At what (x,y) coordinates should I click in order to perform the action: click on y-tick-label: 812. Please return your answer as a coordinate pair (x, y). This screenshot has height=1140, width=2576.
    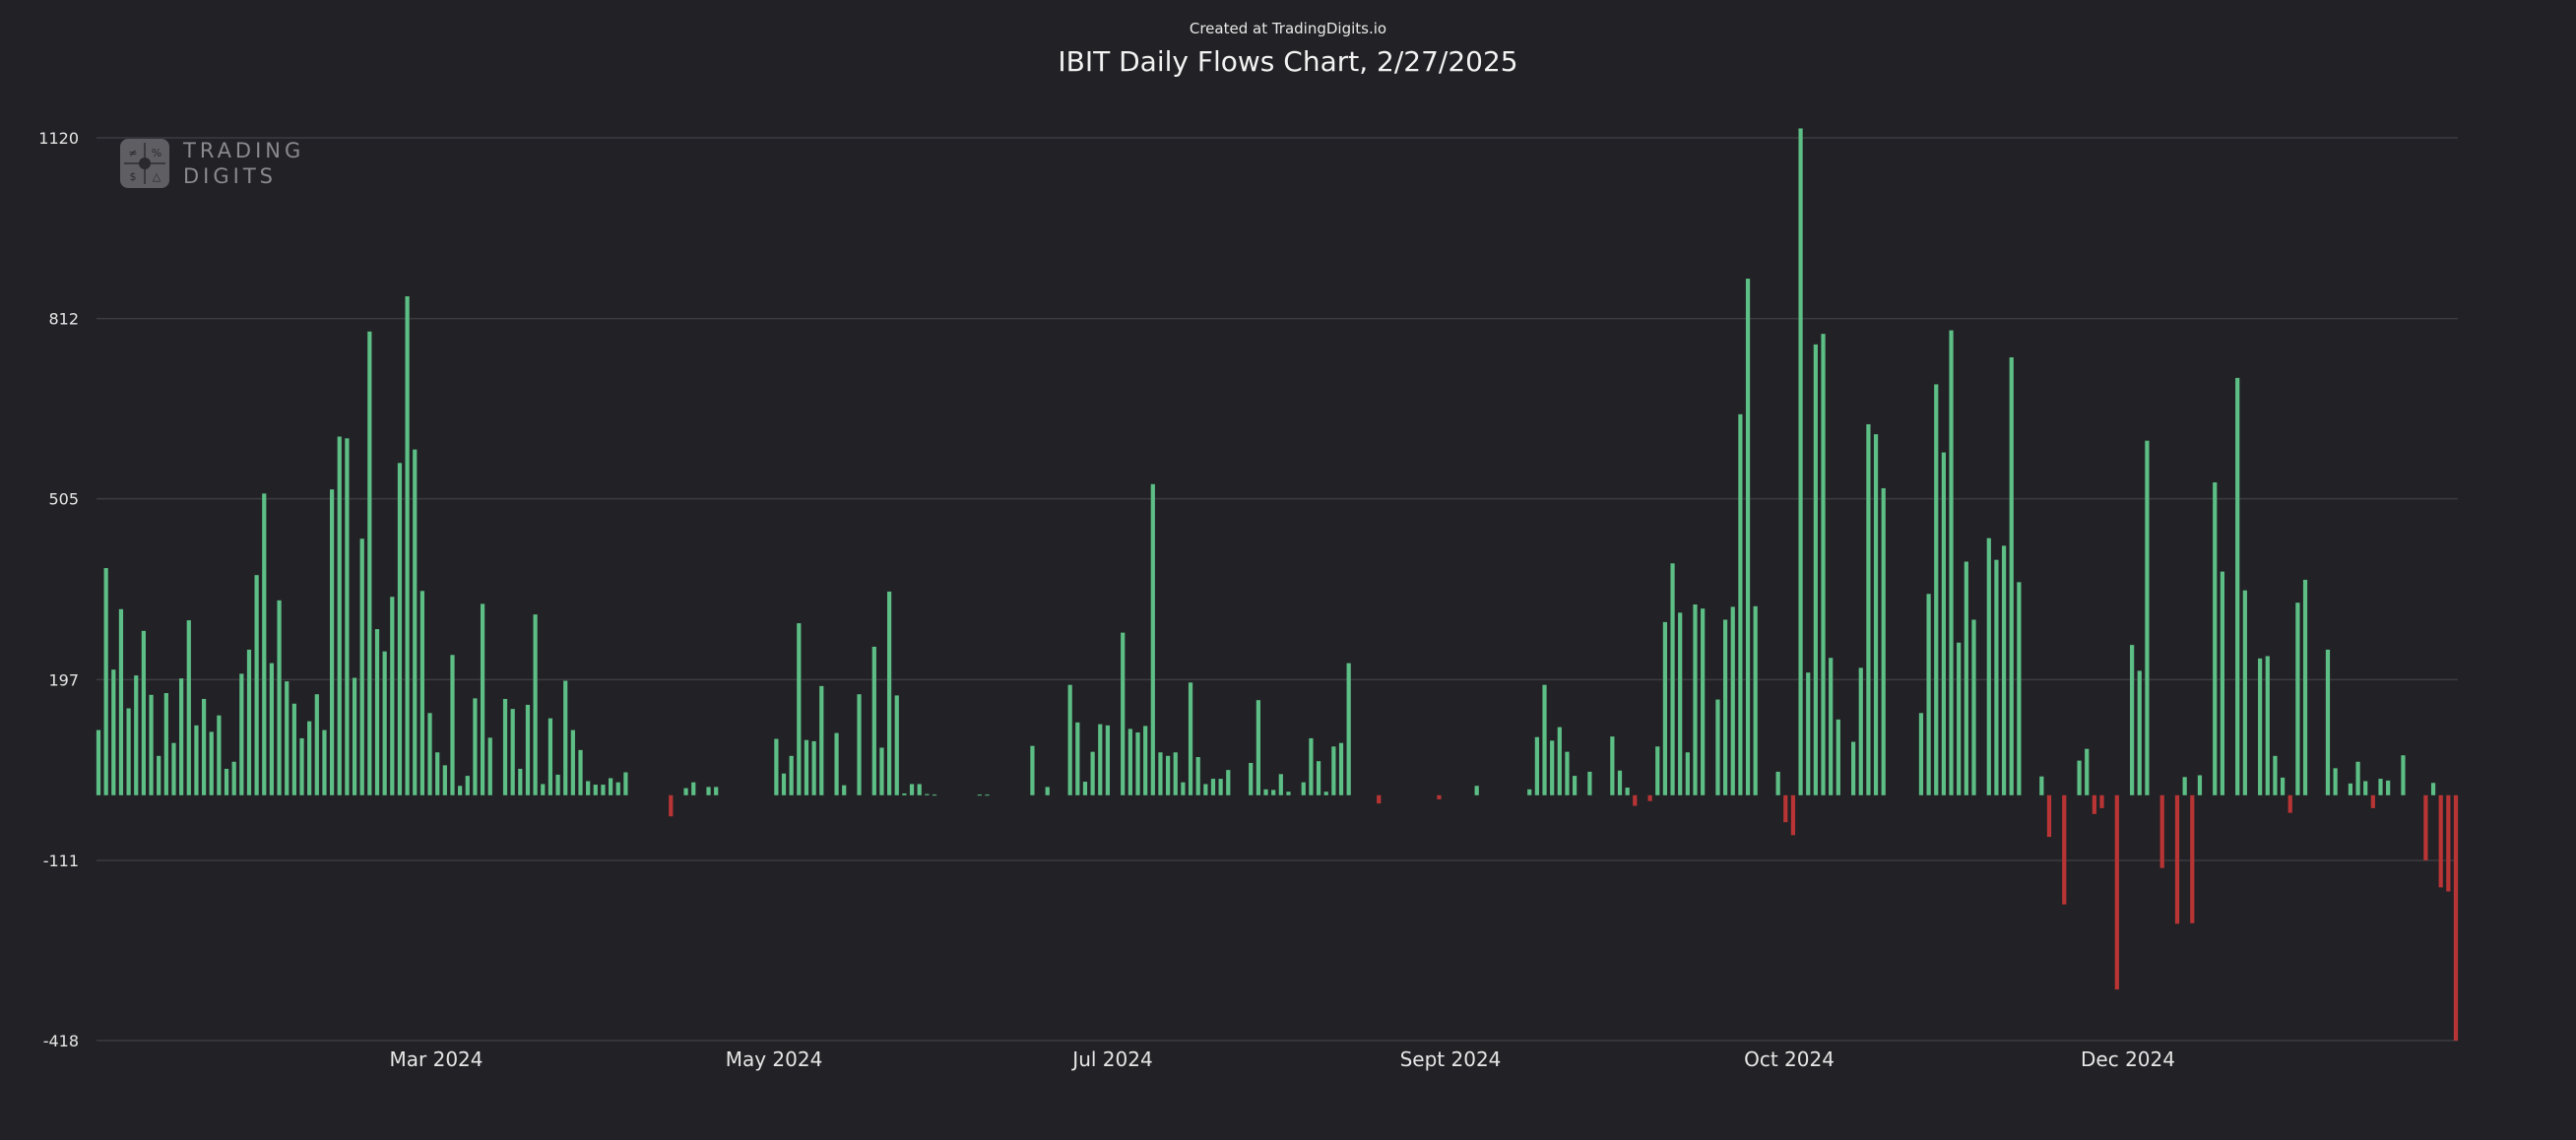
    Looking at the image, I should click on (63, 319).